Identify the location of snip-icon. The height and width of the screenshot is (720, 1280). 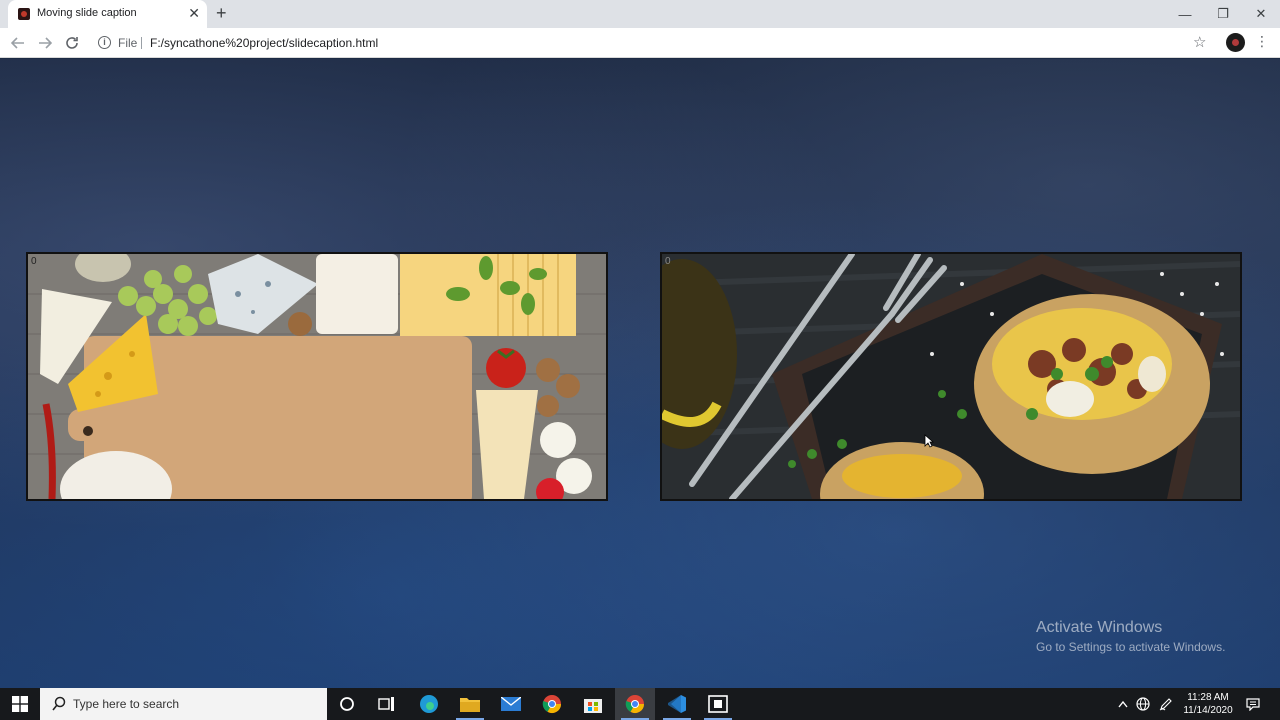
(718, 704).